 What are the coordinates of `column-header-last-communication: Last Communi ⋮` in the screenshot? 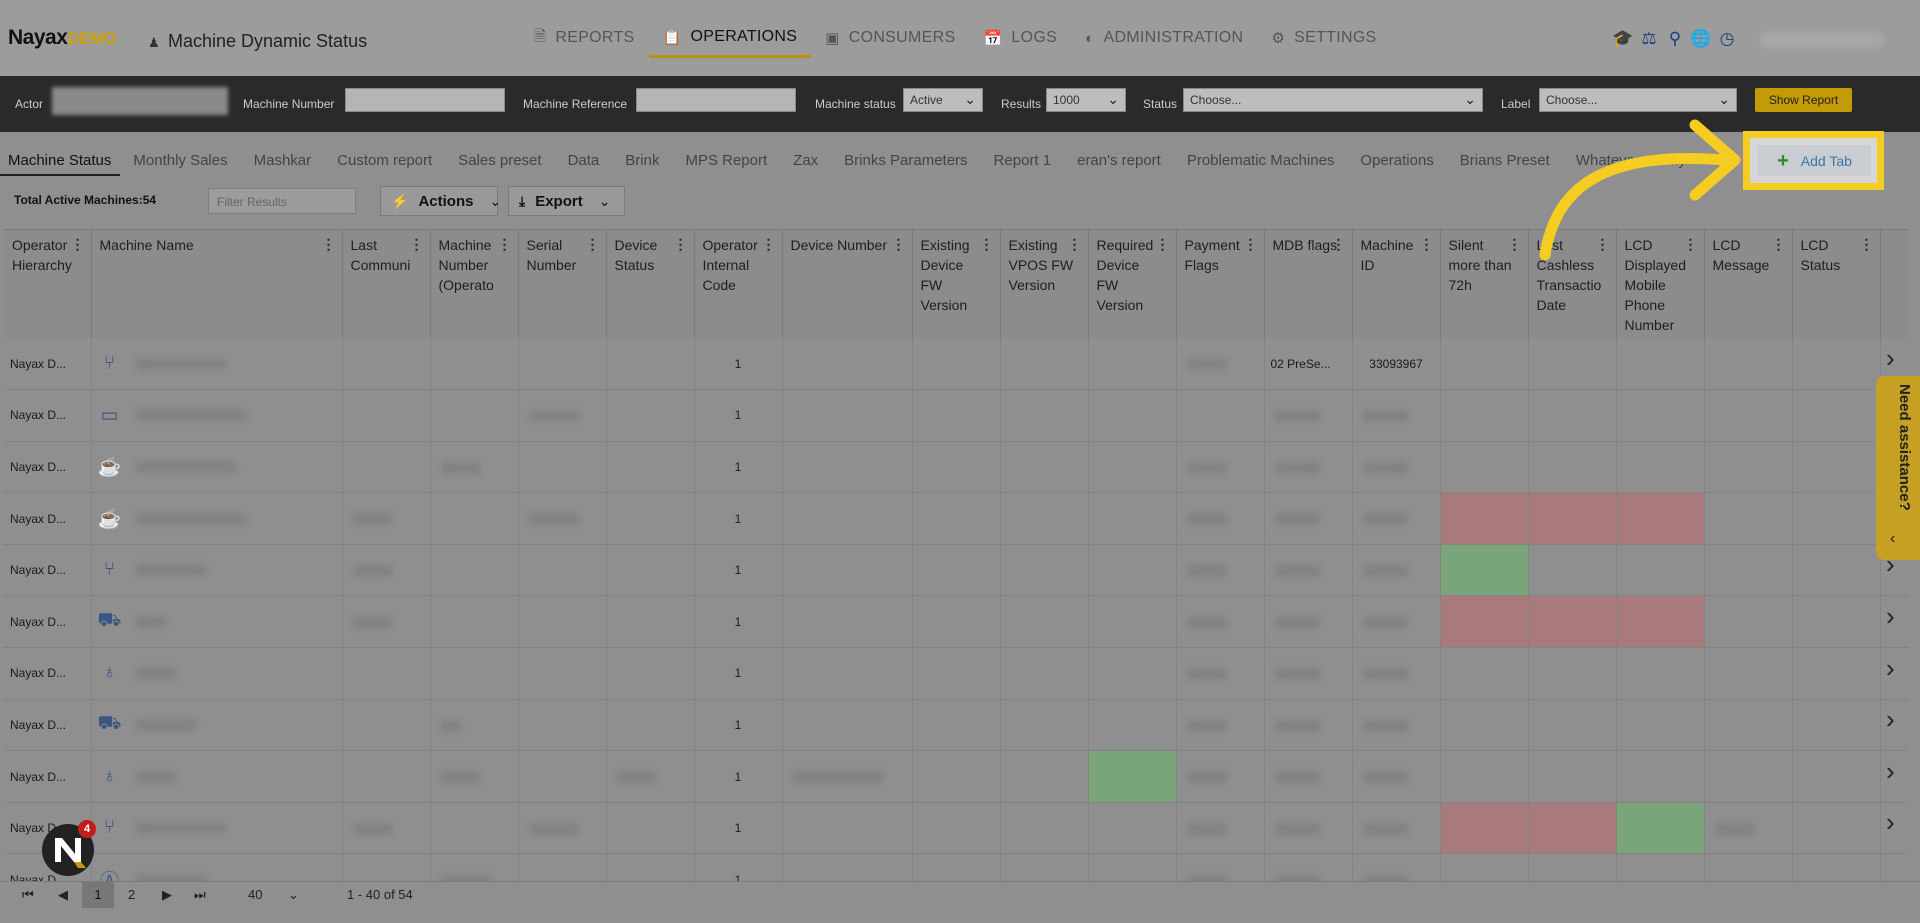 It's located at (386, 284).